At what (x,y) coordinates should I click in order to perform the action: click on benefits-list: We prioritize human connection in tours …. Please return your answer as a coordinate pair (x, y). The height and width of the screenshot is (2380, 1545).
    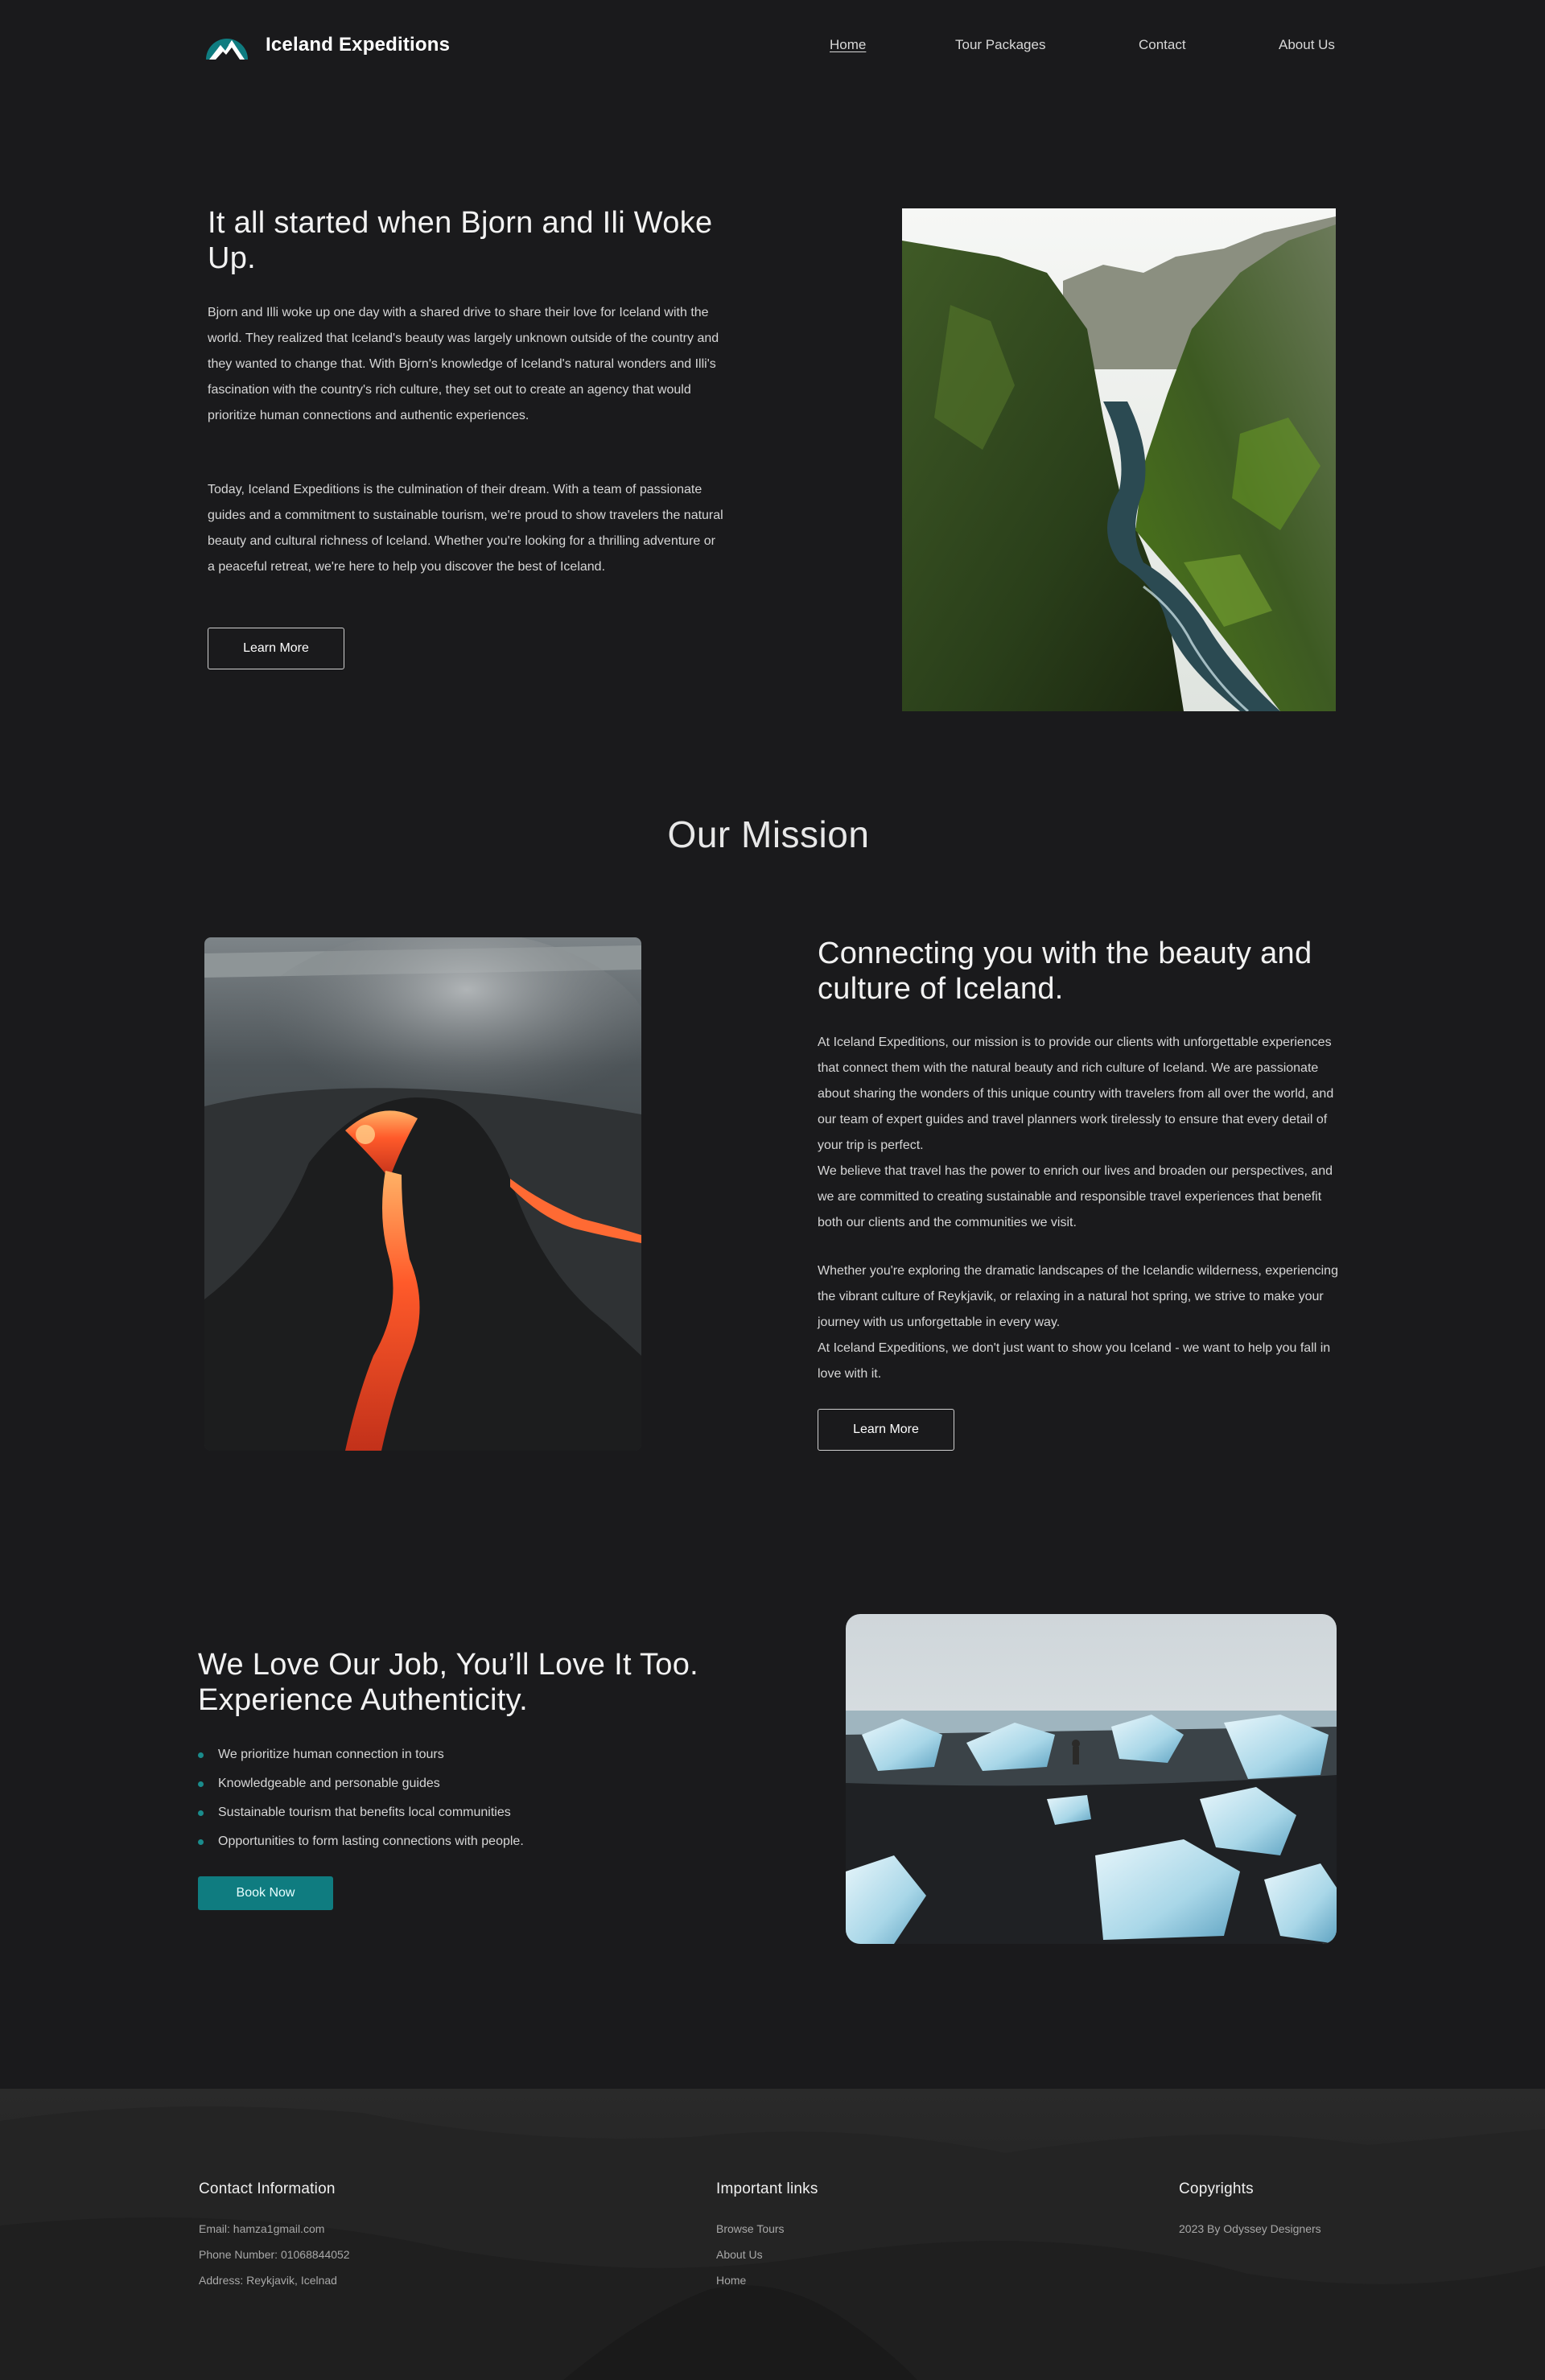
    Looking at the image, I should click on (361, 1798).